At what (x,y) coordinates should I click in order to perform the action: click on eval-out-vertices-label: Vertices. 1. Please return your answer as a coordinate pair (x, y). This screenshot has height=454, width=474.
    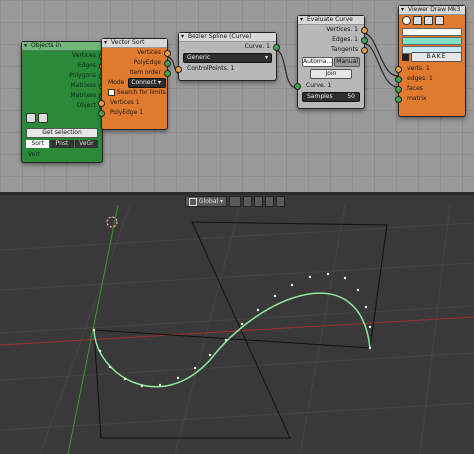
    Looking at the image, I should click on (342, 29).